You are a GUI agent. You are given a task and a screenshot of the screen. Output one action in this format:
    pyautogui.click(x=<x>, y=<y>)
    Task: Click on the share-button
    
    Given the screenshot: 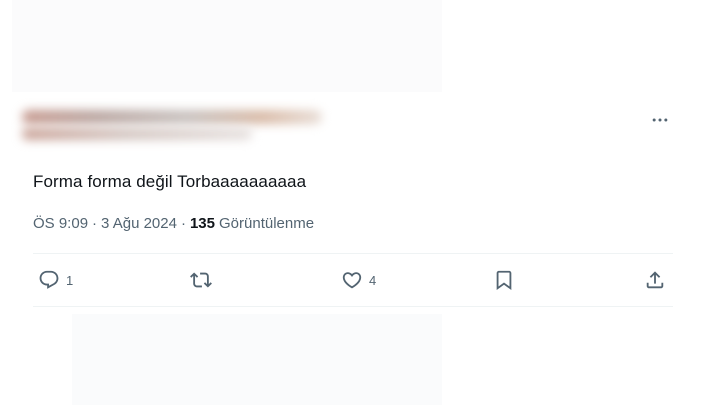 What is the action you would take?
    pyautogui.click(x=655, y=280)
    